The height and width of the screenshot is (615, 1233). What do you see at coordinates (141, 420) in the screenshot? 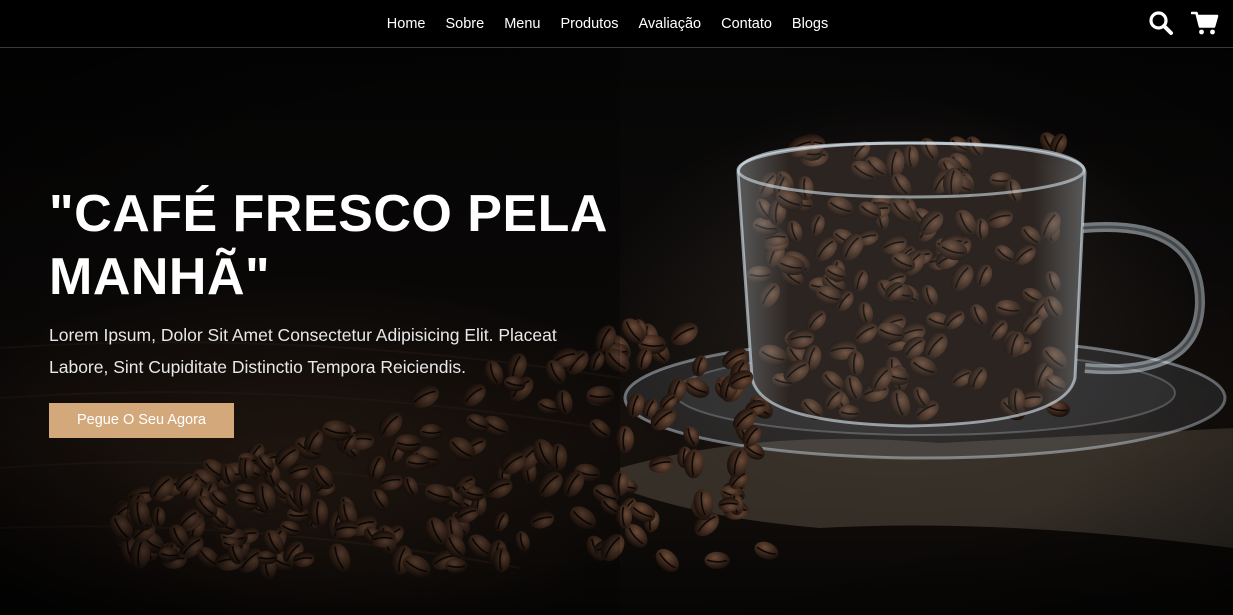
I see `cta-button: Pegue O Seu Agora` at bounding box center [141, 420].